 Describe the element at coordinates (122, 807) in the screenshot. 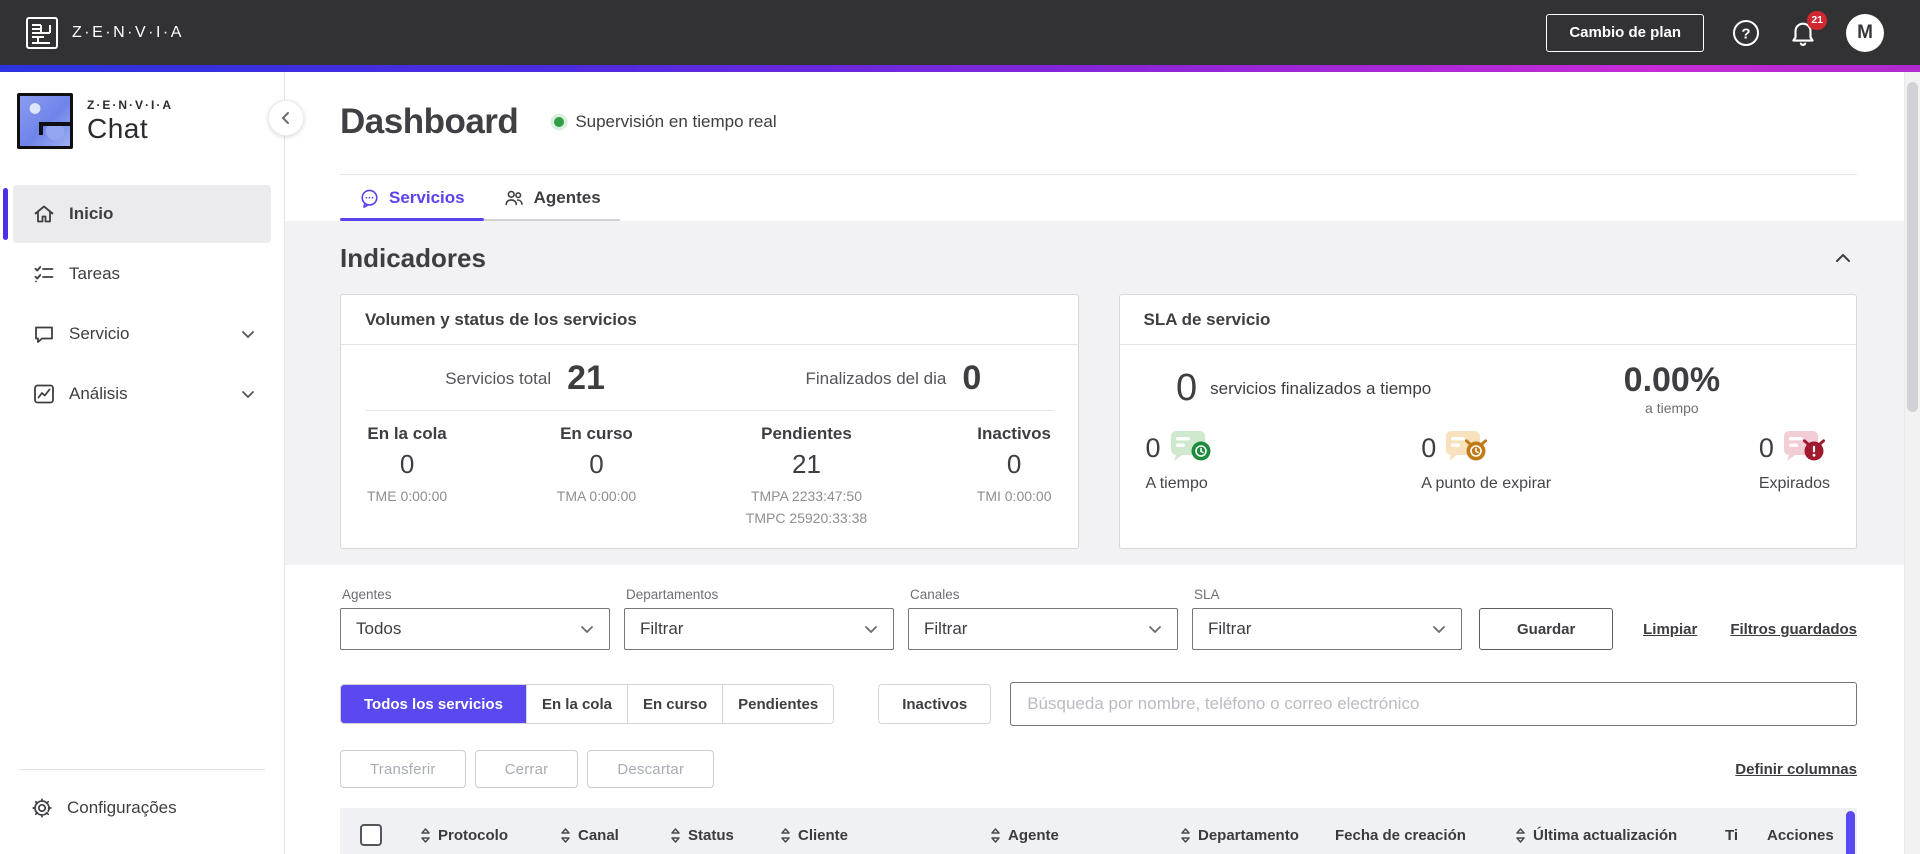

I see `sidebar-item-label: Configurações` at that location.